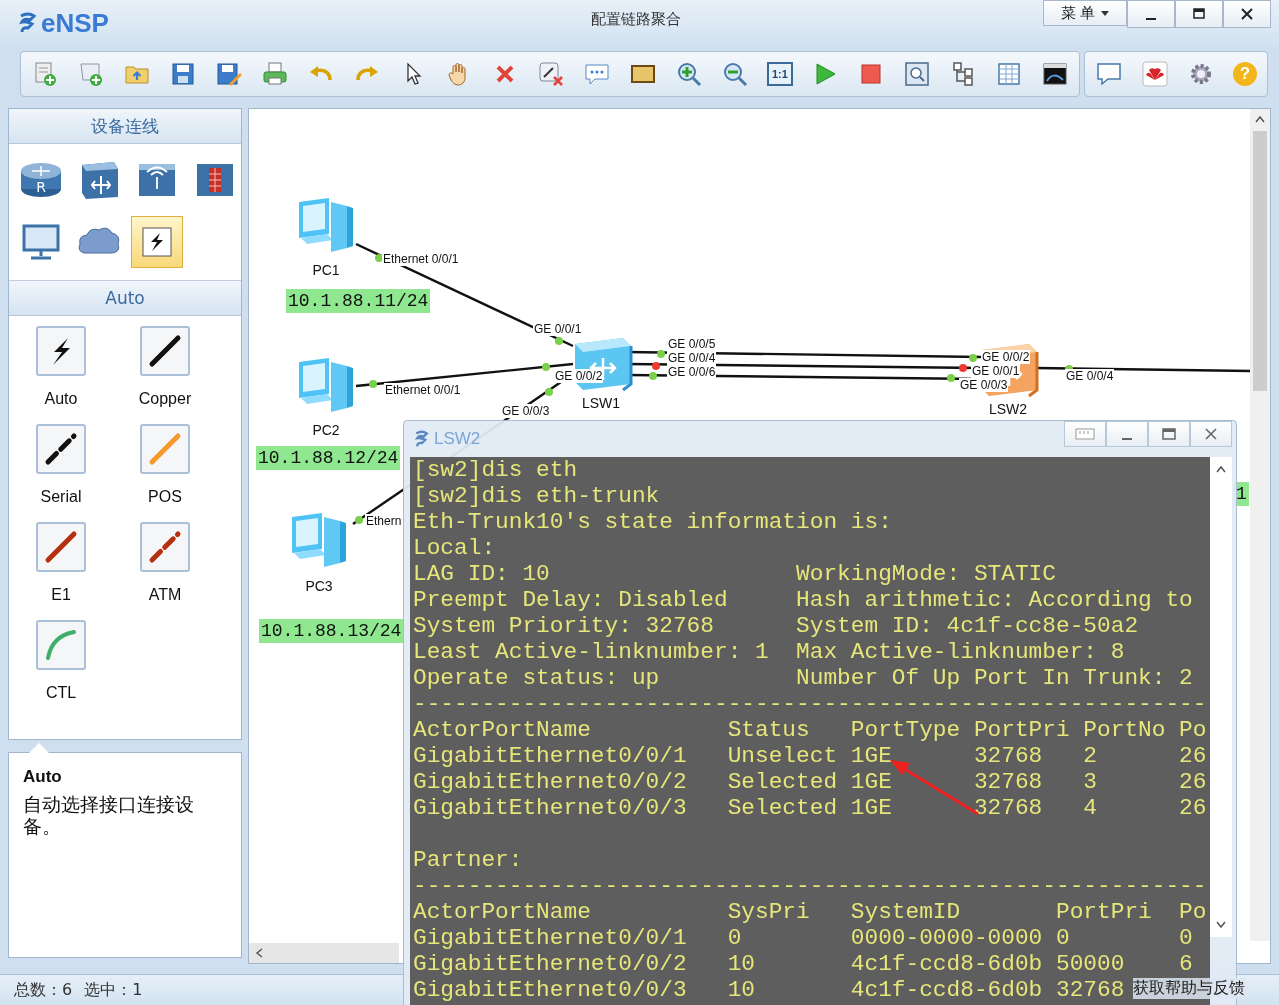  I want to click on cable-label: POS, so click(165, 497).